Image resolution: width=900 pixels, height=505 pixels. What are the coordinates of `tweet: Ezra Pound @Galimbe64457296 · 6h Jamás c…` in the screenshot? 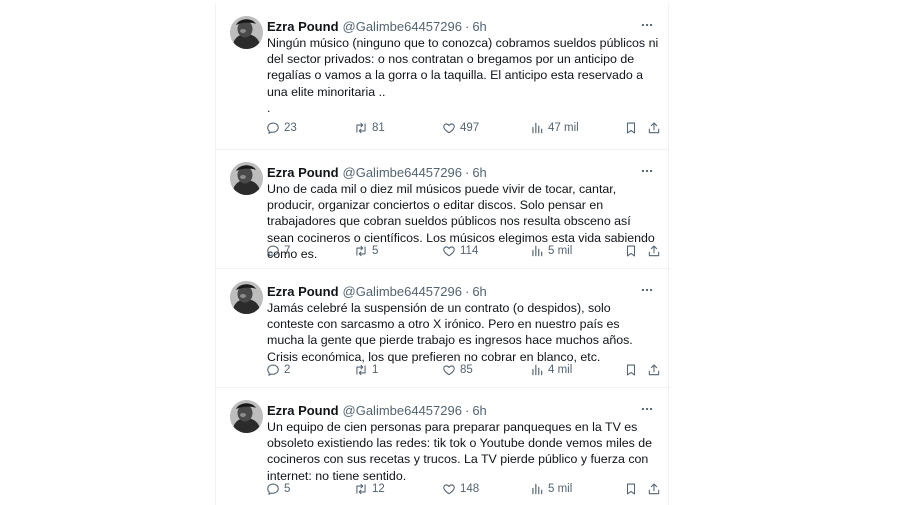 It's located at (443, 328).